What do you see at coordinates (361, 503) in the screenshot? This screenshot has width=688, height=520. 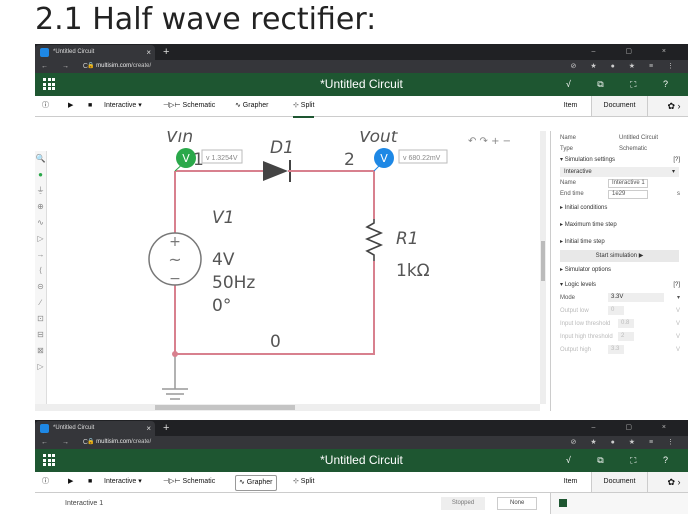 I see `grapher-subbar: Interactive 1 Stopped None` at bounding box center [361, 503].